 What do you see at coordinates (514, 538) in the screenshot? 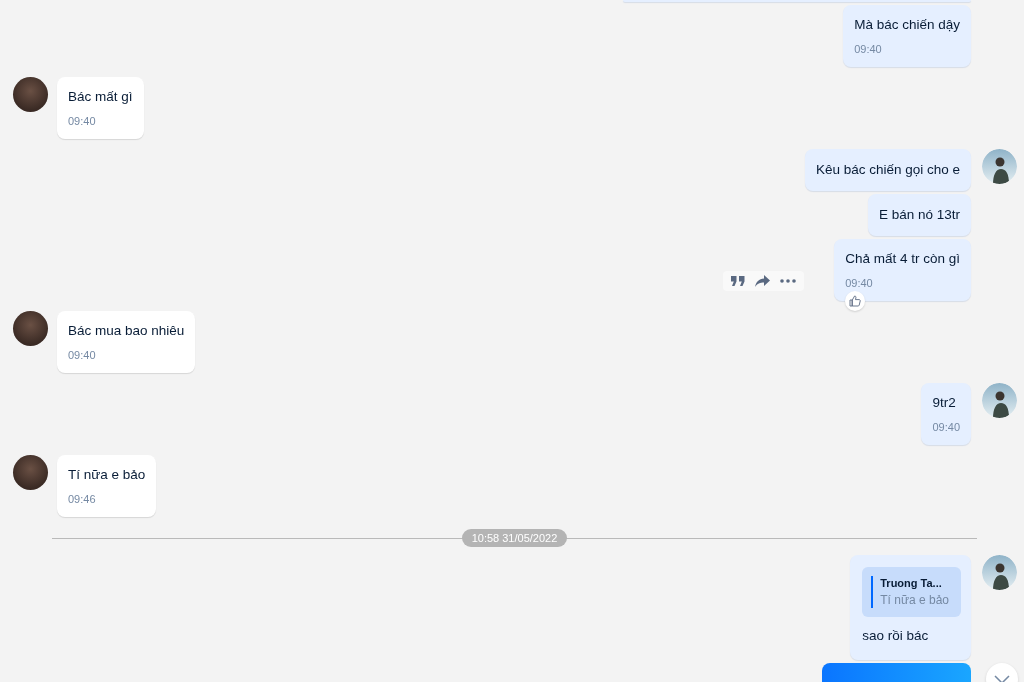
I see `date-separator: 10:58 31/05/2022` at bounding box center [514, 538].